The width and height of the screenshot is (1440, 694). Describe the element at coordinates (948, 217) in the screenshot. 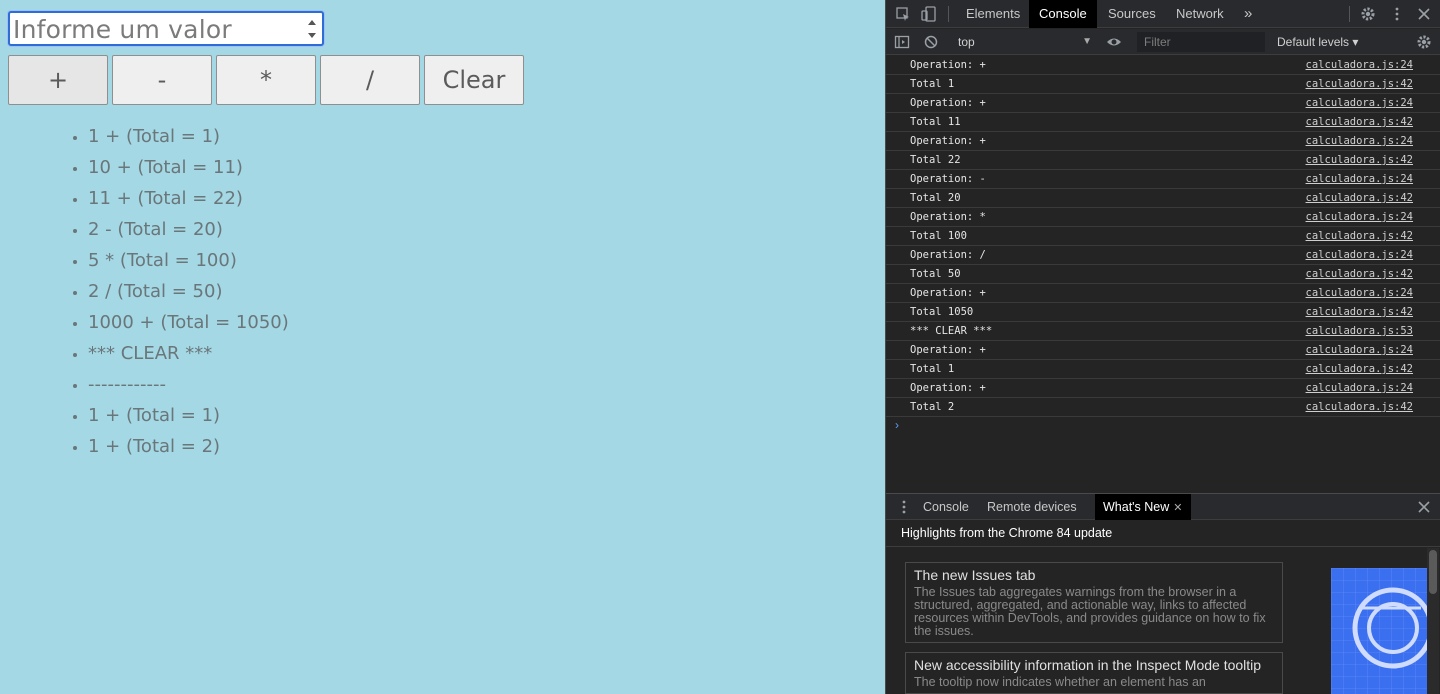

I see `log-message: Operation: *` at that location.